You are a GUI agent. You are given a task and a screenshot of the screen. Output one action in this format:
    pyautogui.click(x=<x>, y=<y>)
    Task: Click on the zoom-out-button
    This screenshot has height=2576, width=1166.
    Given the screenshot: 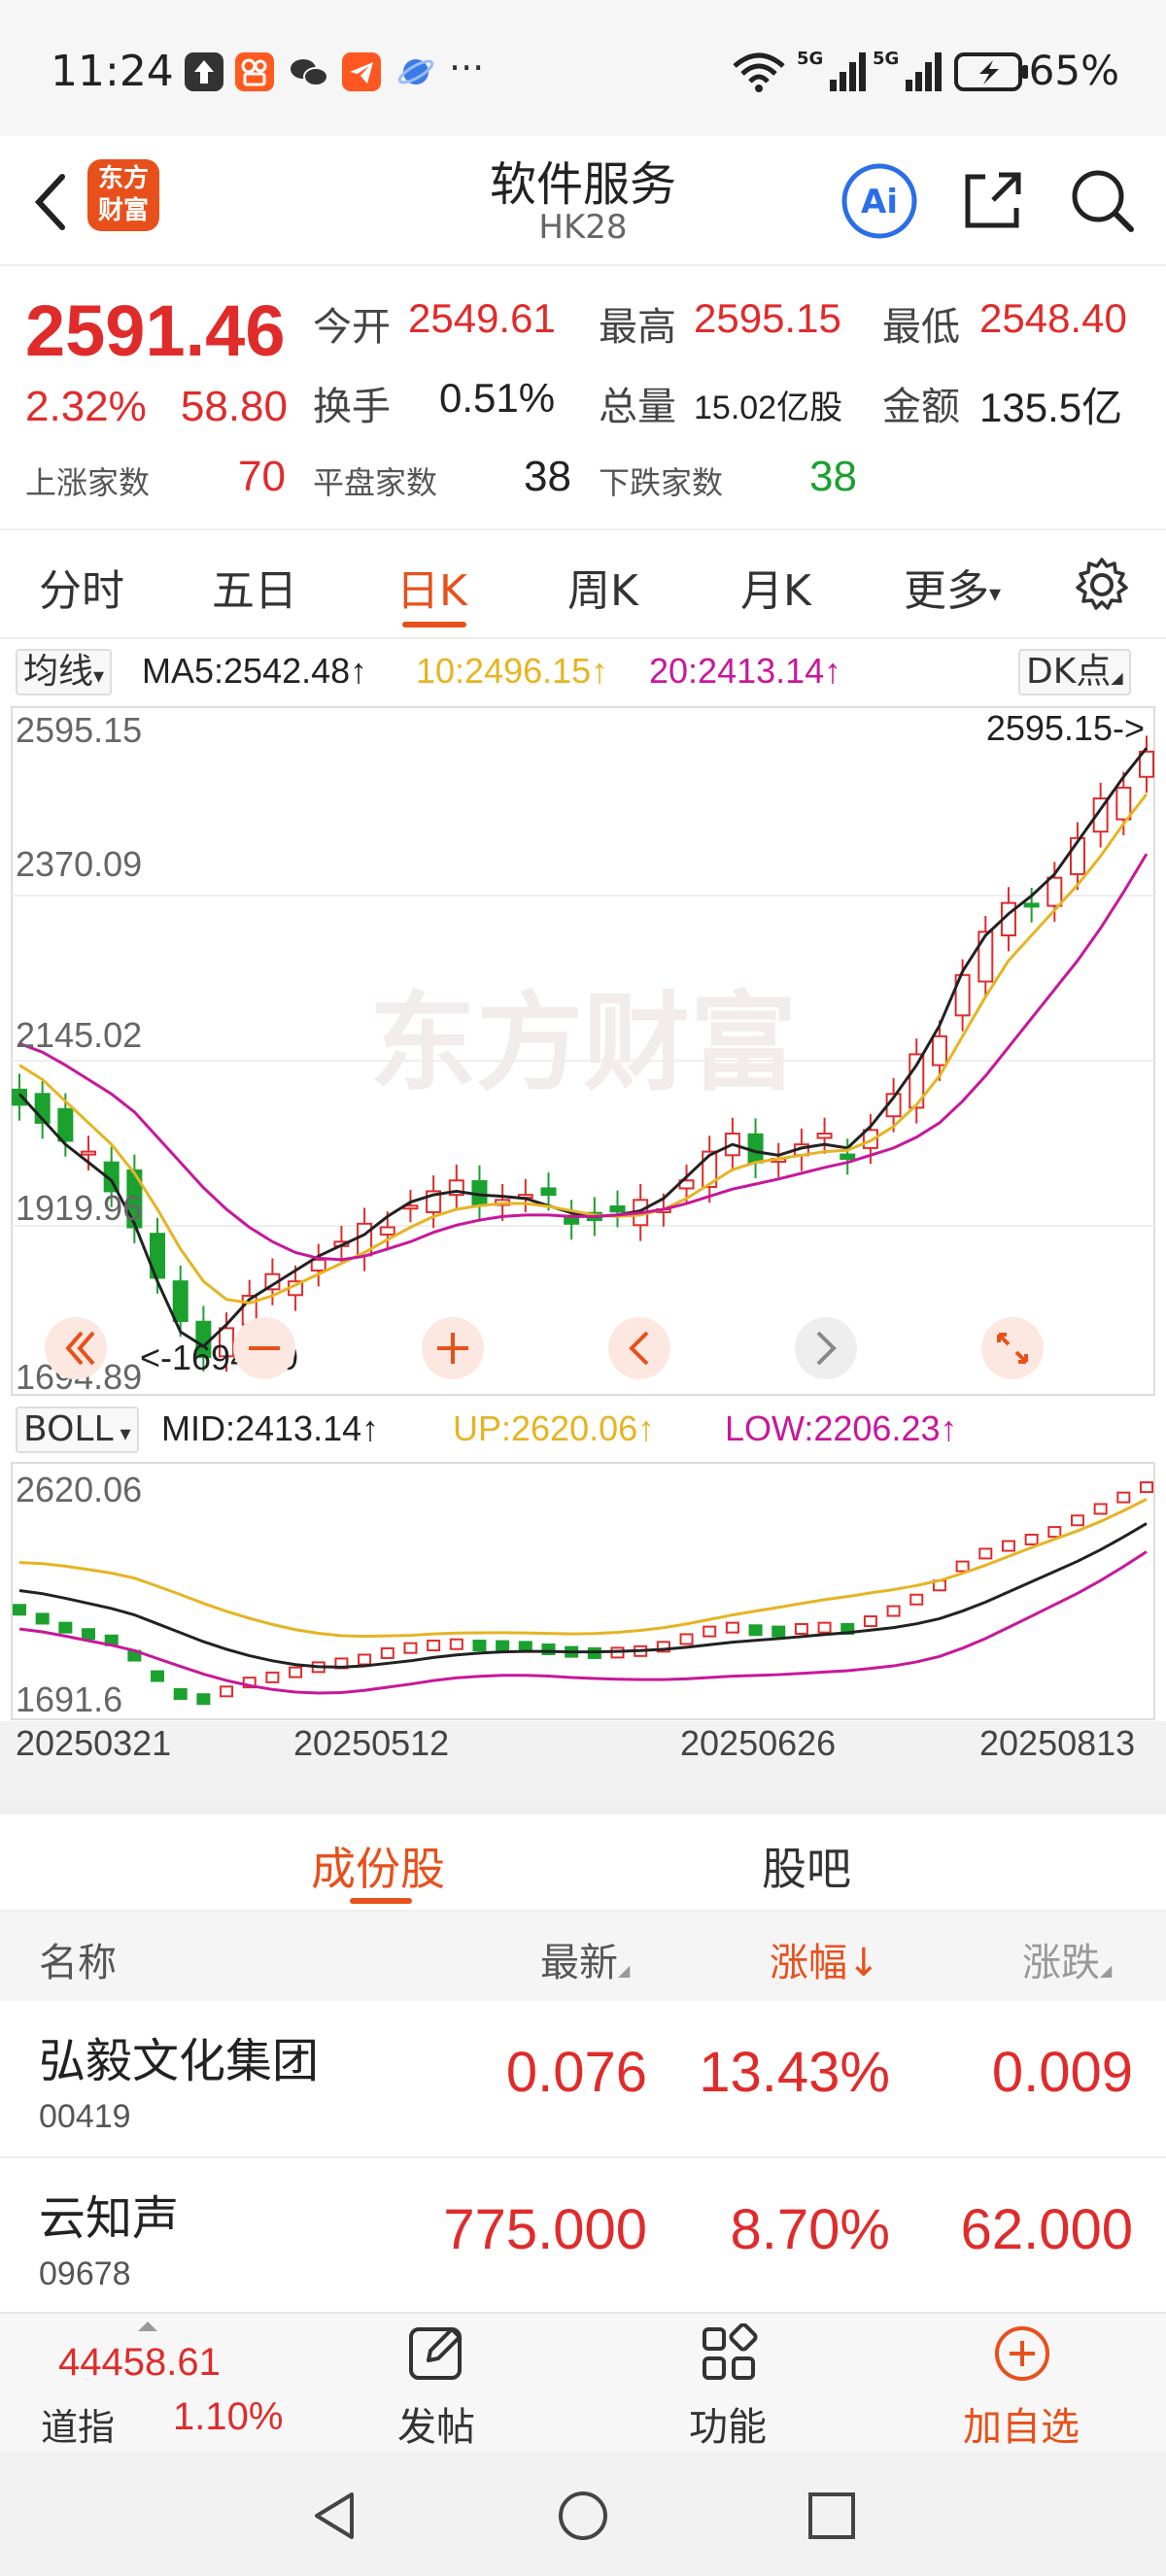 What is the action you would take?
    pyautogui.click(x=264, y=1348)
    